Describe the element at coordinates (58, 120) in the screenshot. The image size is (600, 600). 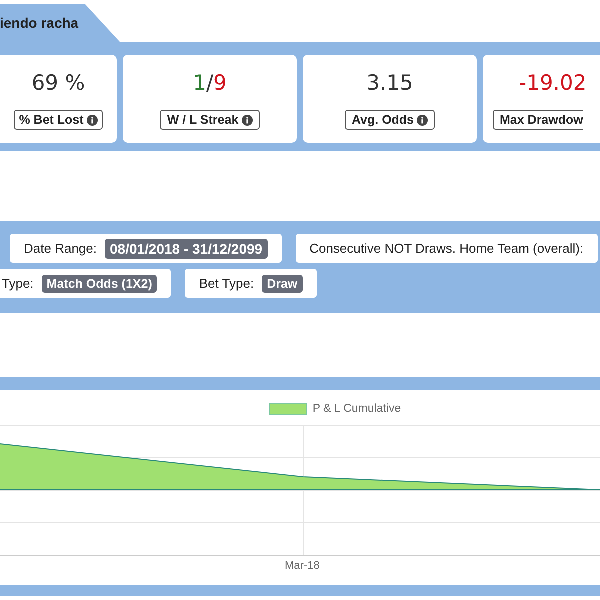
I see `stat-label: % Bet Lost` at that location.